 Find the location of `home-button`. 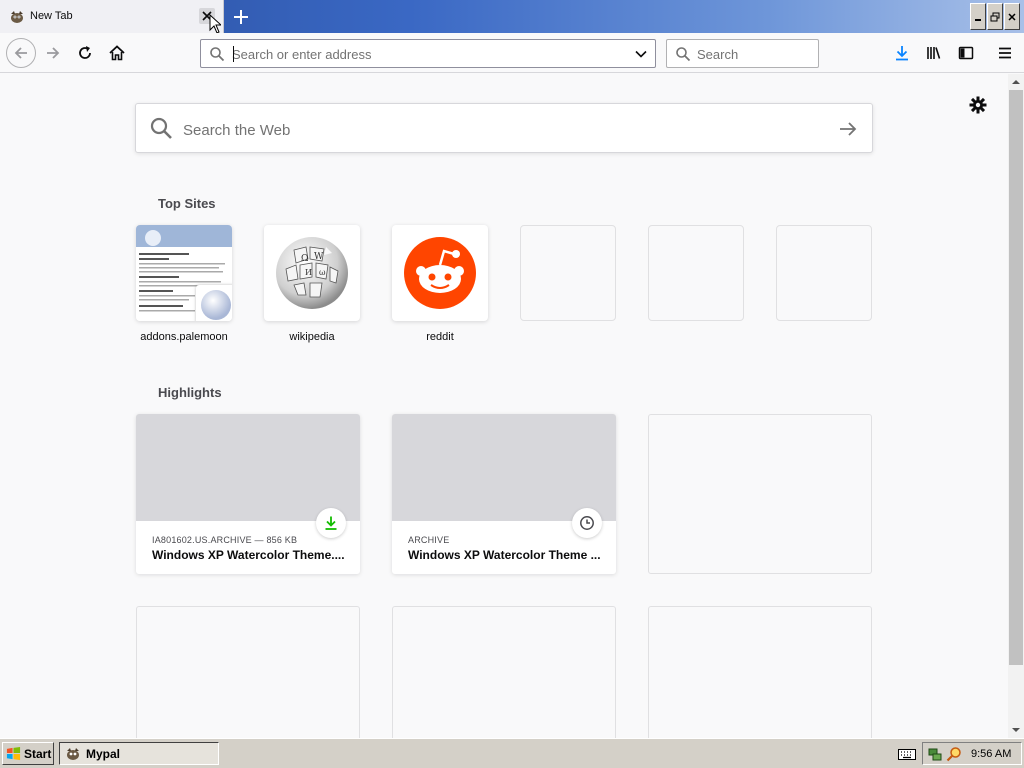

home-button is located at coordinates (117, 53).